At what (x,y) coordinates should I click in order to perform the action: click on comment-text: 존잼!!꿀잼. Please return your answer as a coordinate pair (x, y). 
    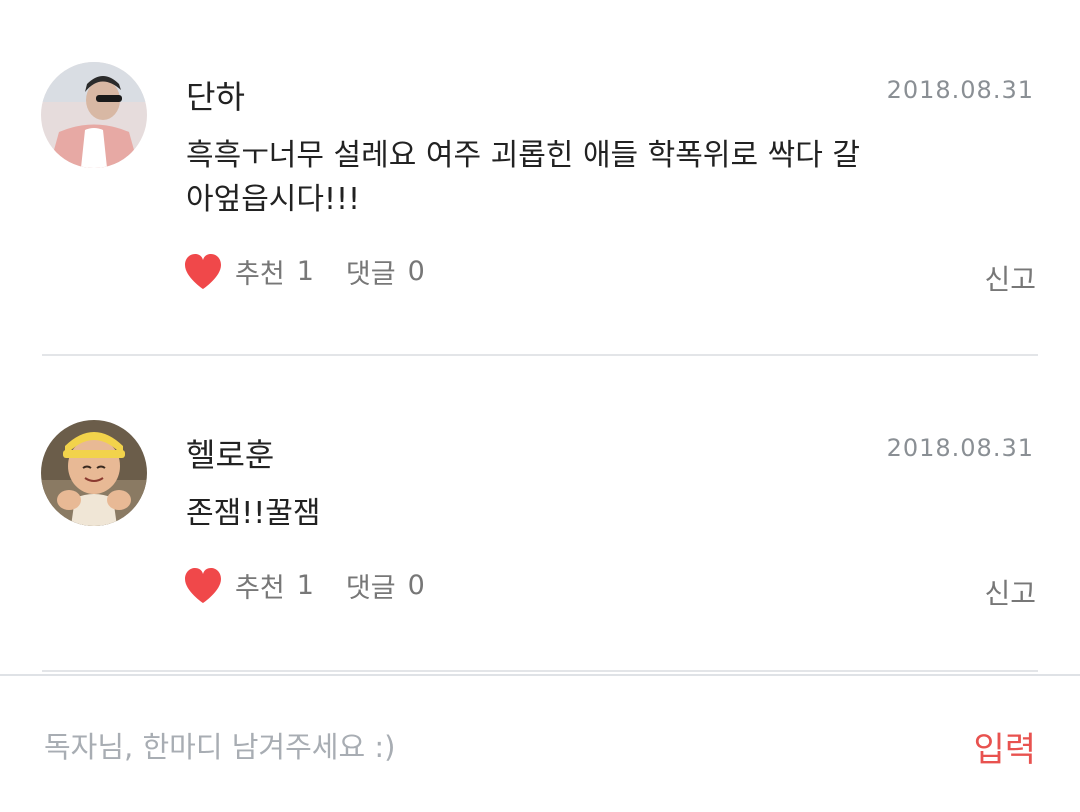
    Looking at the image, I should click on (253, 513).